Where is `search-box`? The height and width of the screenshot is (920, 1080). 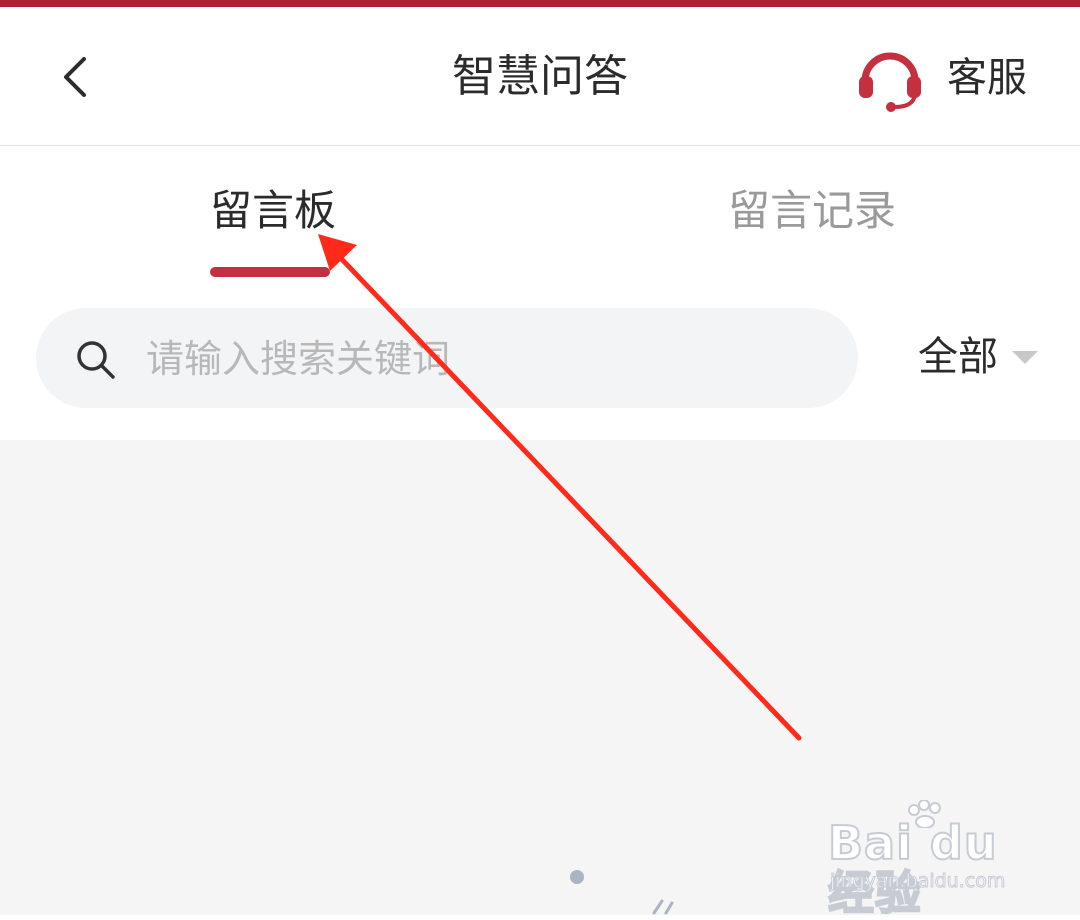 search-box is located at coordinates (447, 358).